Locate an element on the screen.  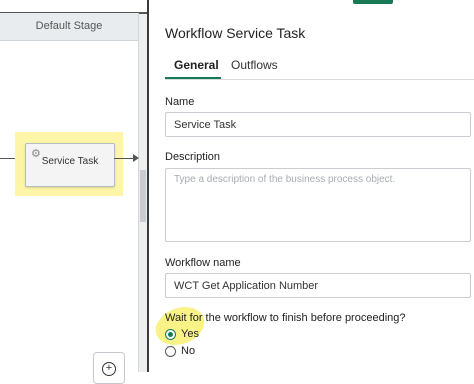
top-action-button is located at coordinates (373, 2).